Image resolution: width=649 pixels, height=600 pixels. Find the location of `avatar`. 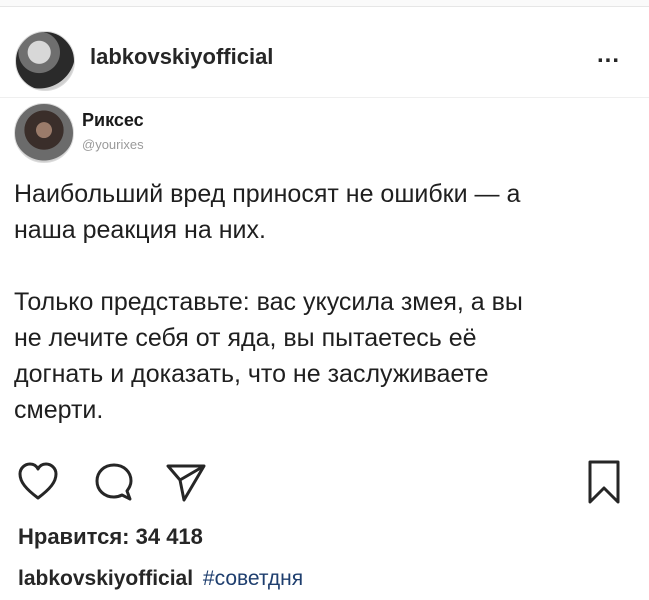

avatar is located at coordinates (45, 61).